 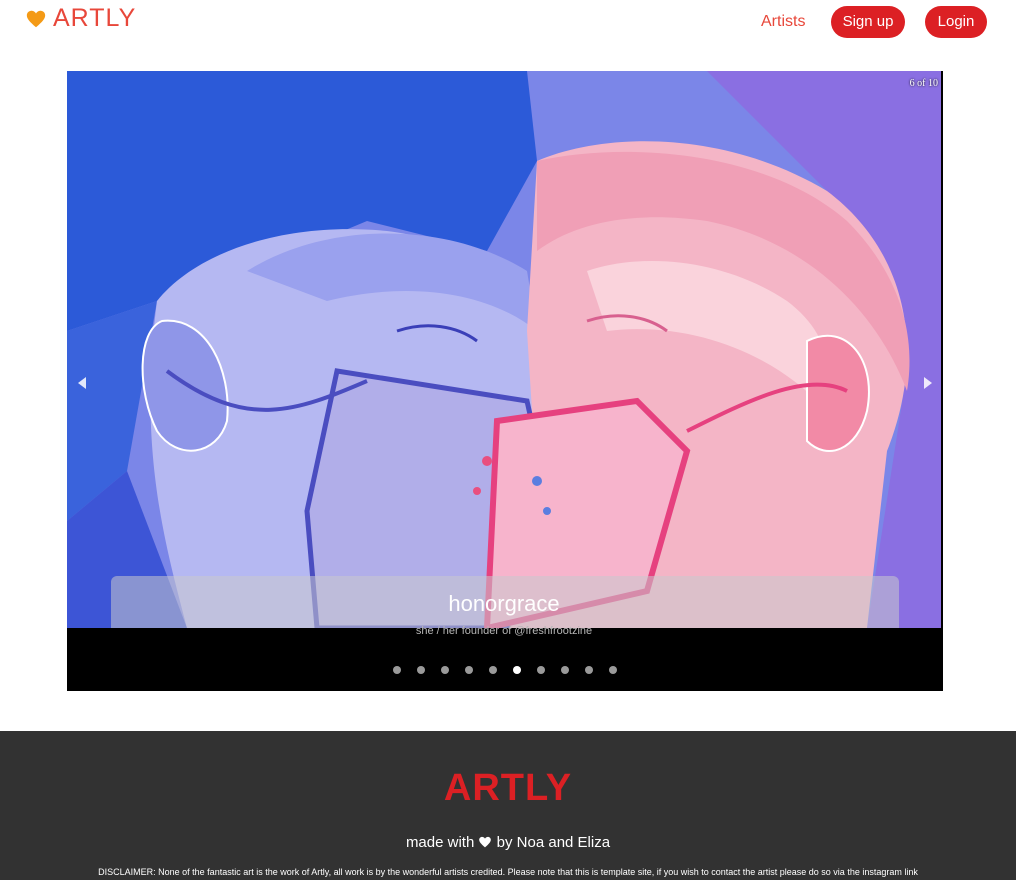 I want to click on brand-name: ARTLY, so click(x=95, y=18).